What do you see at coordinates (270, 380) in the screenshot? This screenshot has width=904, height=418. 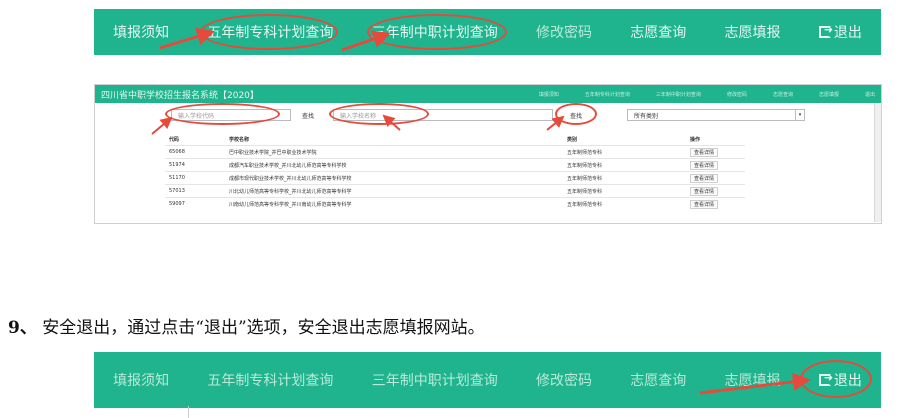 I see `nav-item-five-year-plan: 五年制专科计划查询` at bounding box center [270, 380].